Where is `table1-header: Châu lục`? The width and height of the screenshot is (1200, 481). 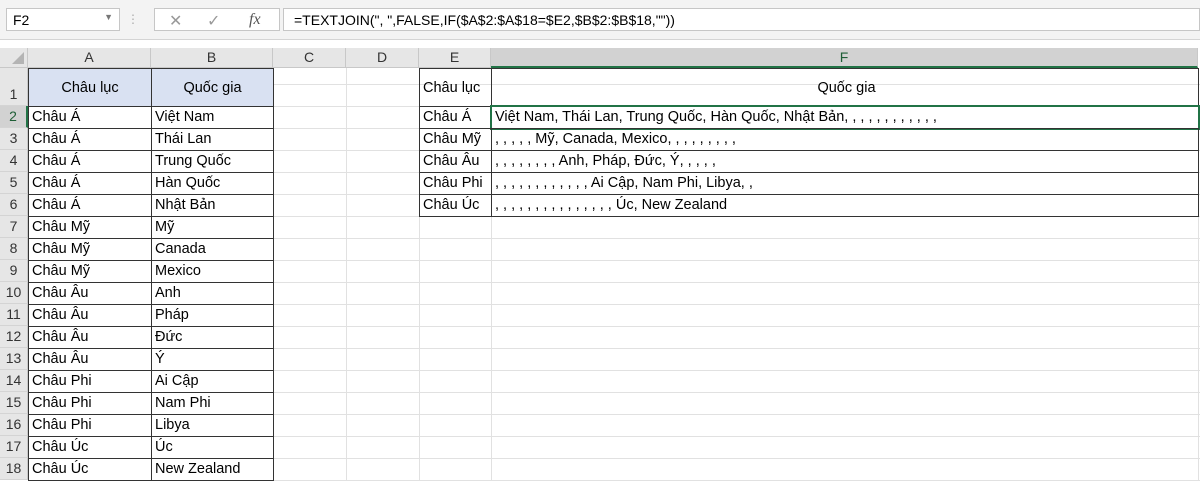
table1-header: Châu lục is located at coordinates (90, 87).